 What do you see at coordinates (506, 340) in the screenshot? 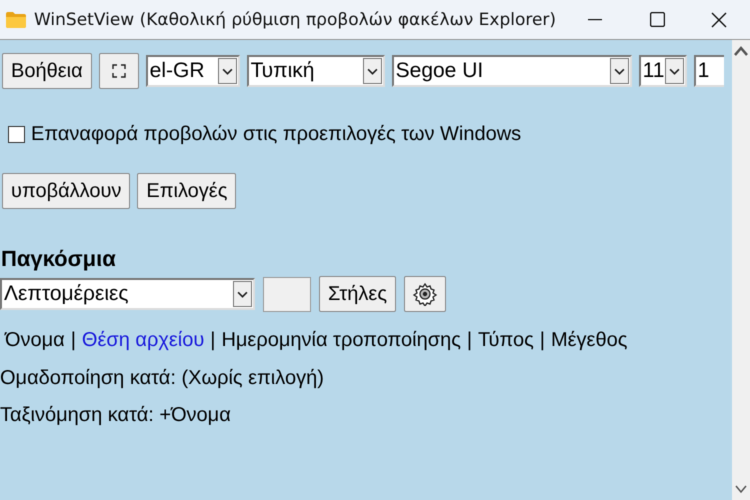
I see `column-link: Τύπος` at bounding box center [506, 340].